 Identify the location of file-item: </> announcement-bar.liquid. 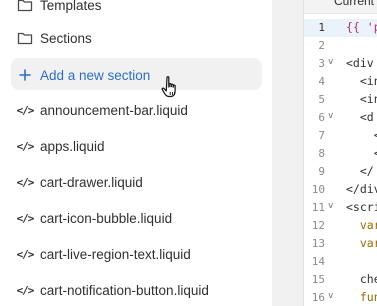
(136, 110).